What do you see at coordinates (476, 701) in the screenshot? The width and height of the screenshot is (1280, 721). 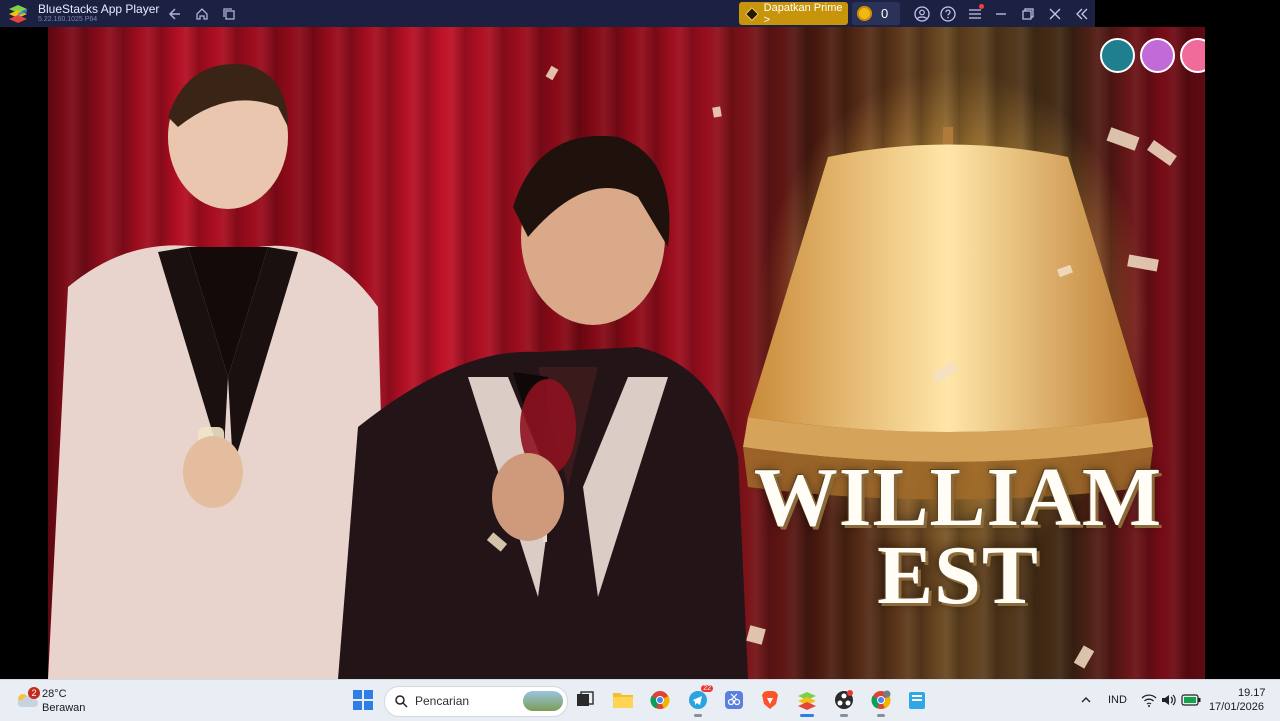 I see `taskbar-search-box: Pencarian` at bounding box center [476, 701].